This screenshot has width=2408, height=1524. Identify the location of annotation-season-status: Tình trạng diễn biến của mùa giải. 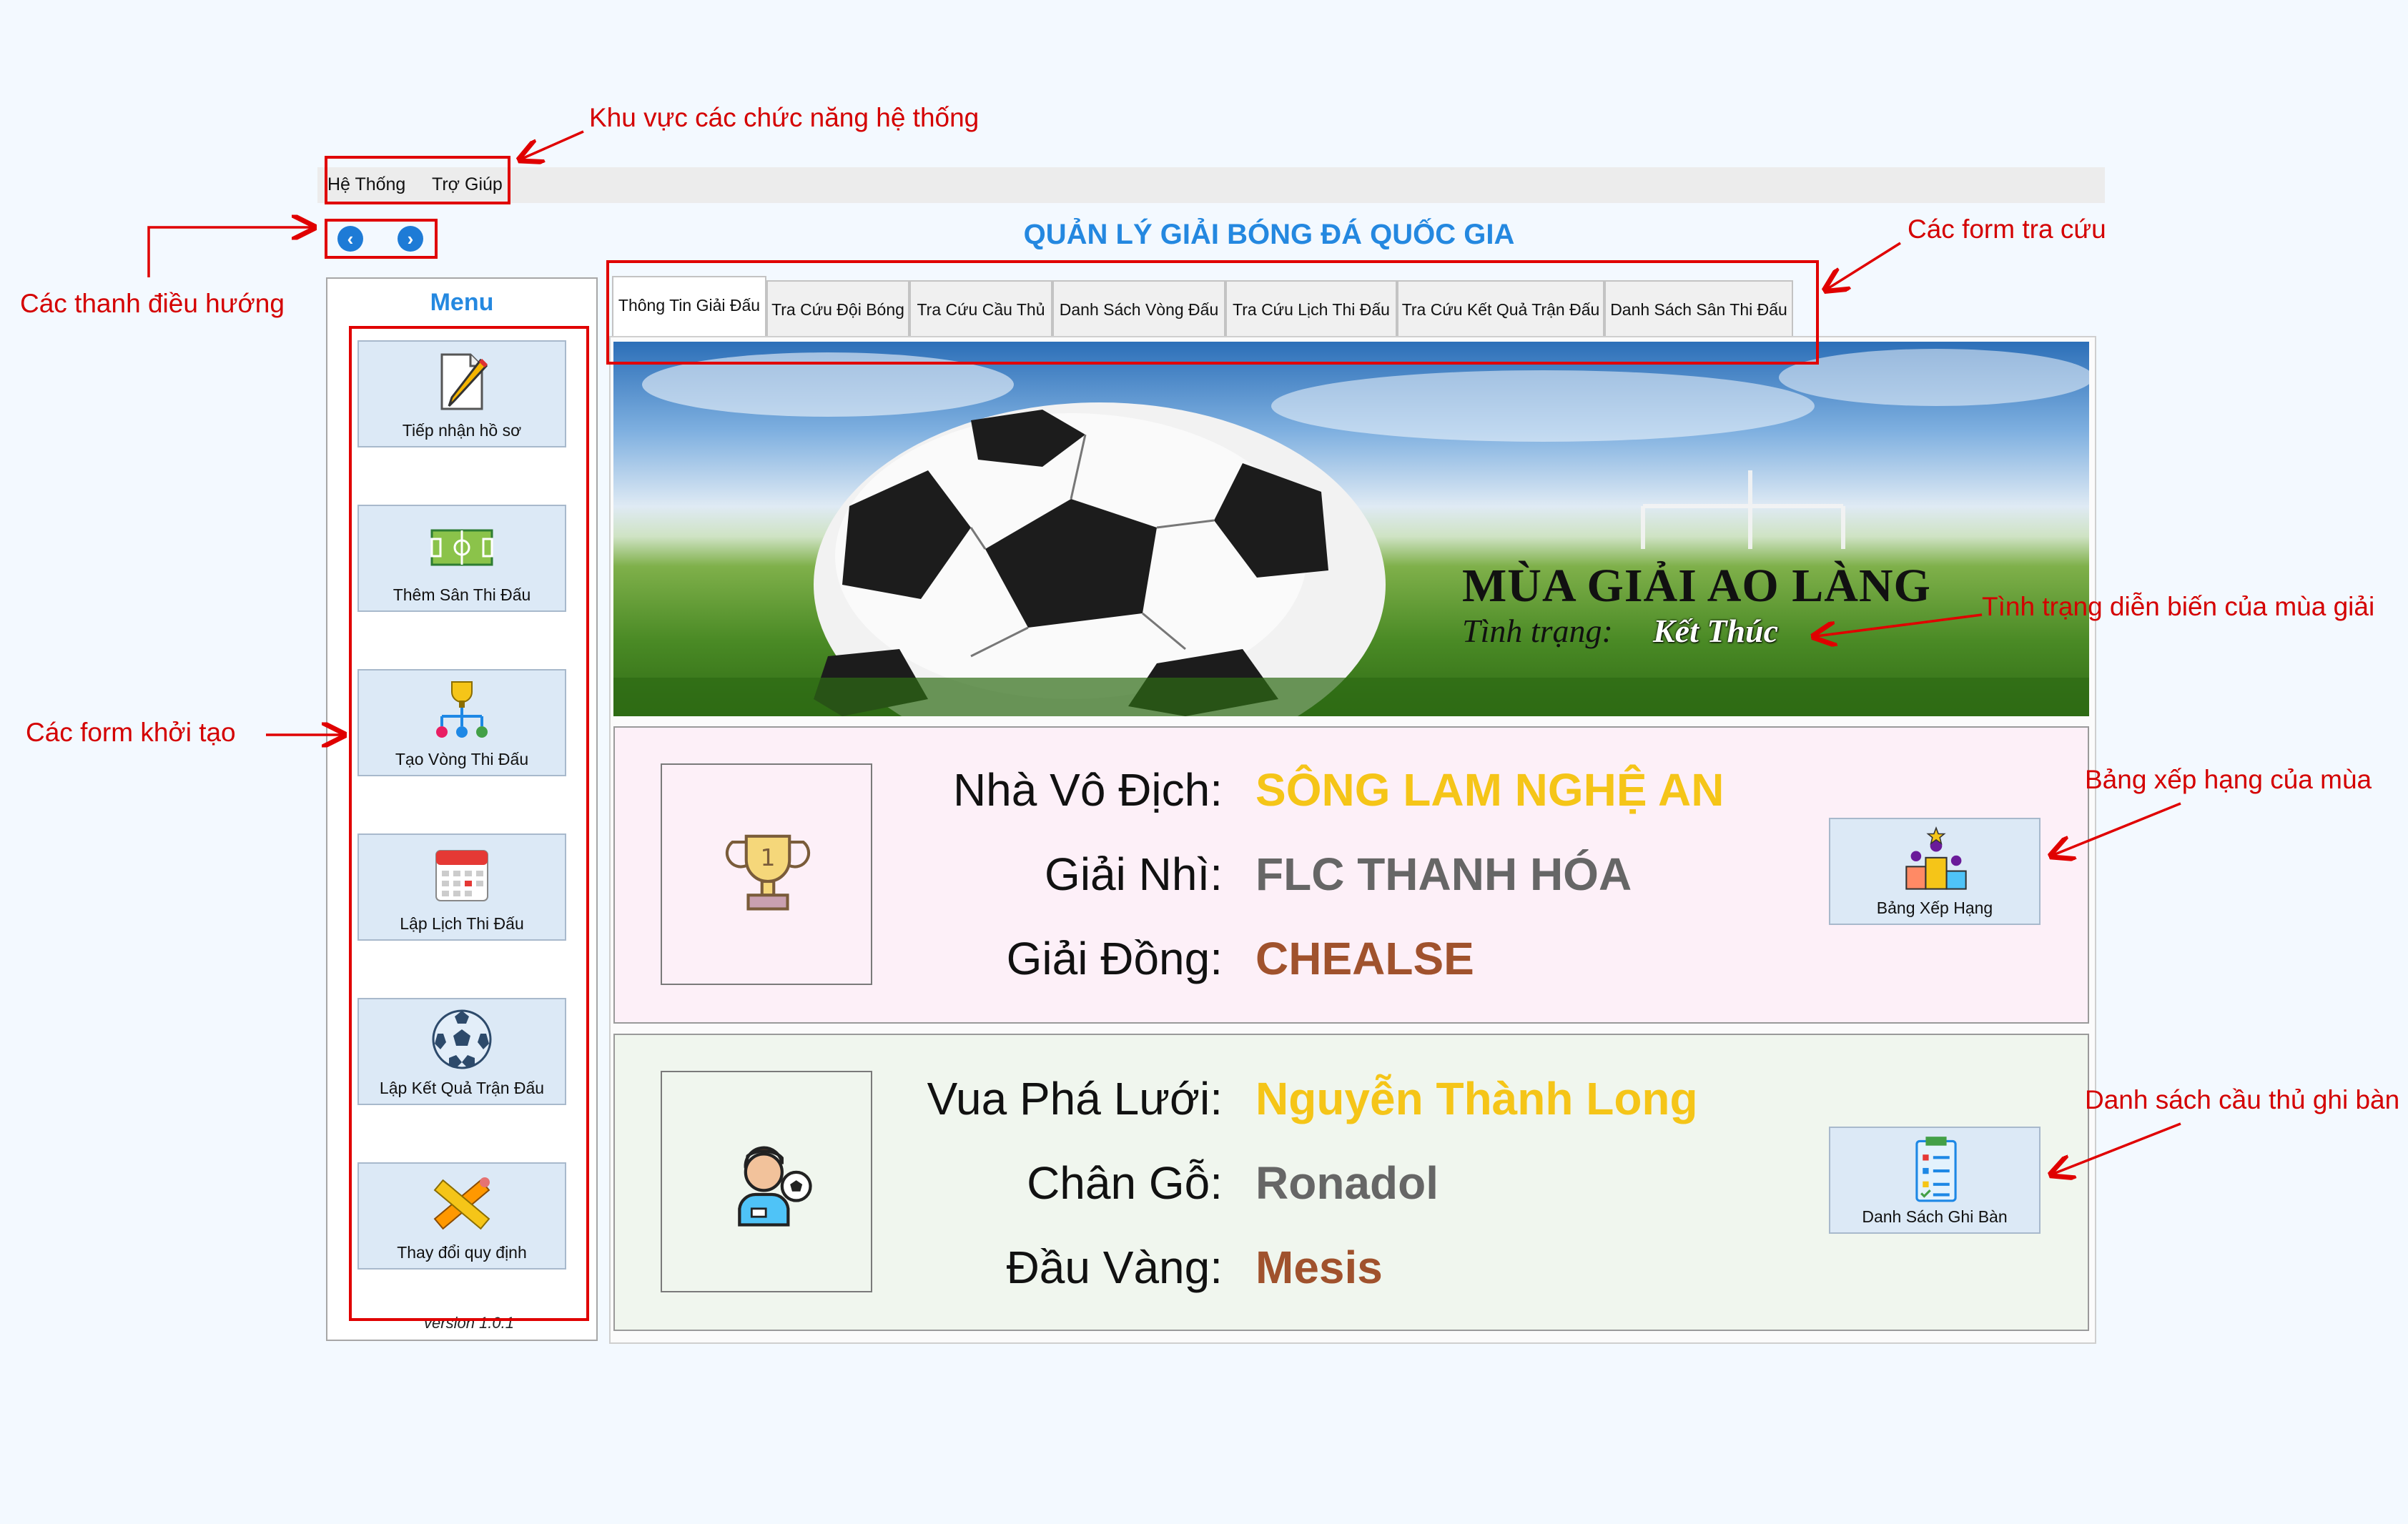
(2178, 606).